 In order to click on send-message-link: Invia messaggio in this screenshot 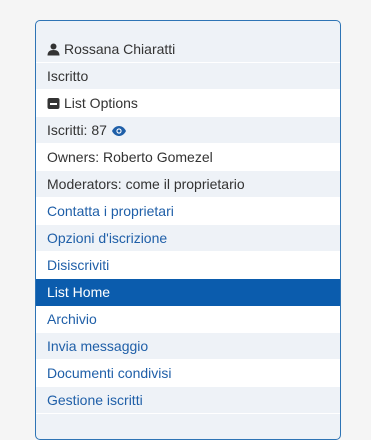, I will do `click(188, 346)`.